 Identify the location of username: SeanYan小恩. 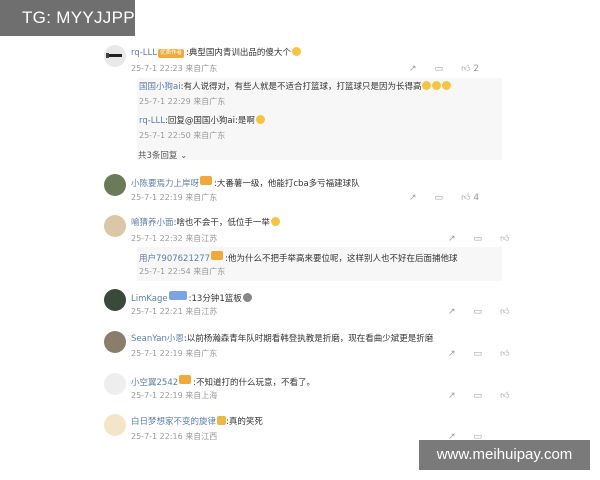
(157, 339).